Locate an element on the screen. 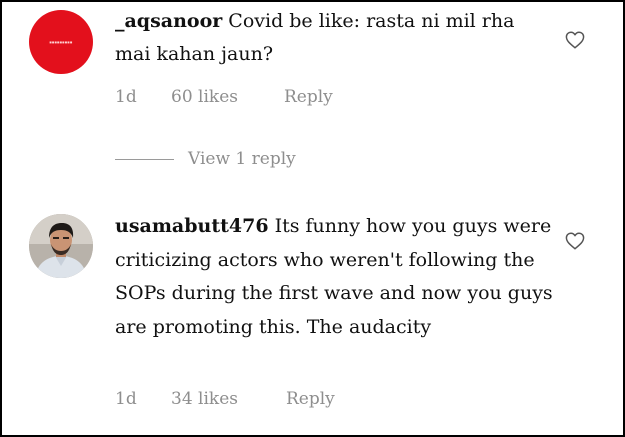 Image resolution: width=625 pixels, height=437 pixels. view-replies-label: View 1 reply is located at coordinates (242, 159).